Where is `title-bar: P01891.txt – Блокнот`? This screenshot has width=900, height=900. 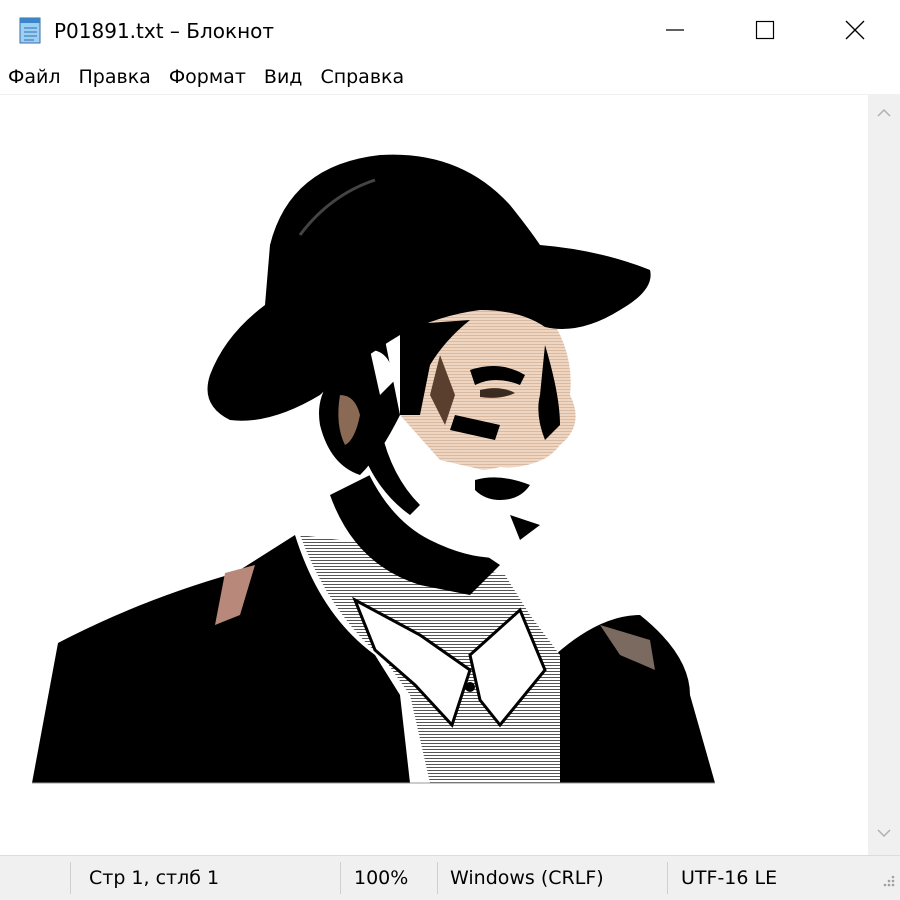 title-bar: P01891.txt – Блокнот is located at coordinates (450, 30).